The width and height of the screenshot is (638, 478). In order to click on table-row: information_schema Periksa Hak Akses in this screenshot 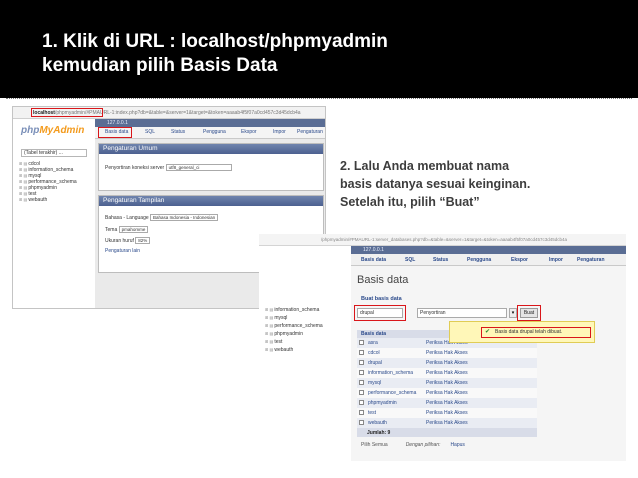, I will do `click(447, 373)`.